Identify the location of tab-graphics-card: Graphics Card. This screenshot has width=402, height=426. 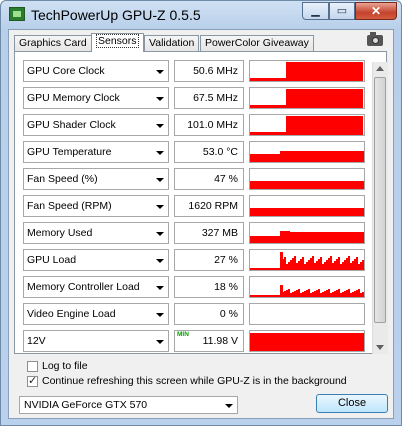
(53, 43).